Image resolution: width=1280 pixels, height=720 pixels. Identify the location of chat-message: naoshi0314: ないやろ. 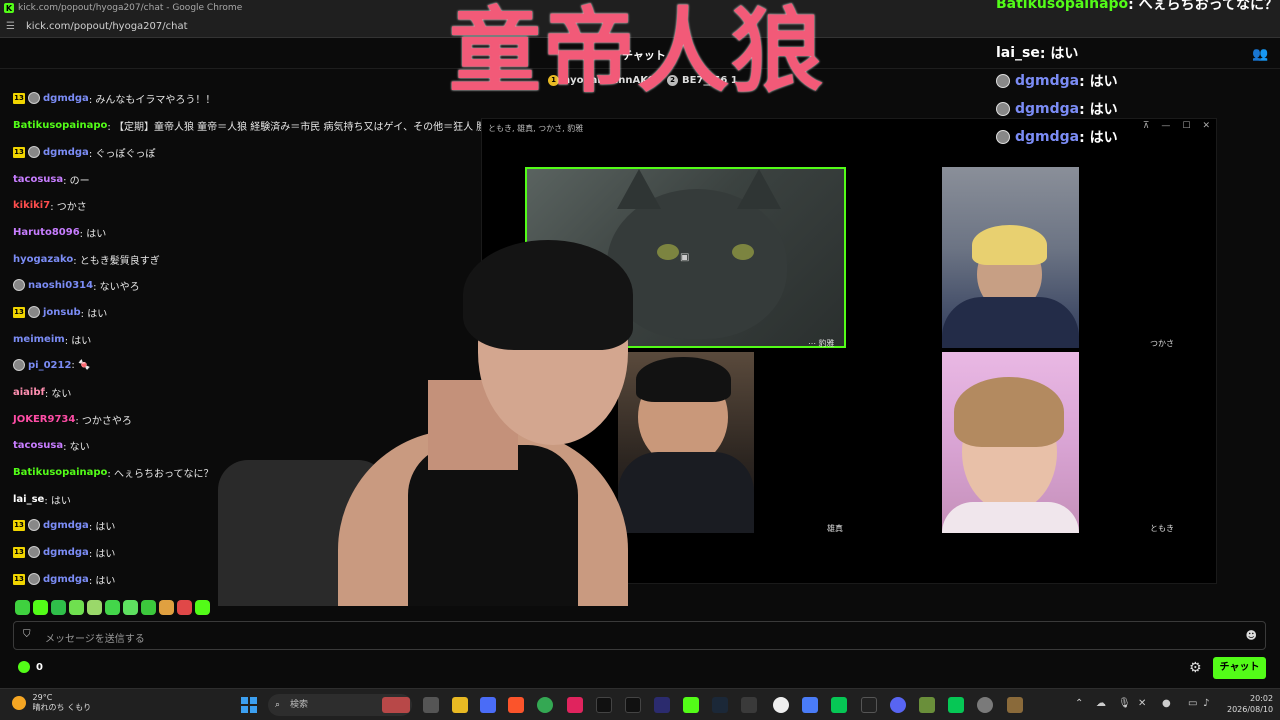
(76, 285).